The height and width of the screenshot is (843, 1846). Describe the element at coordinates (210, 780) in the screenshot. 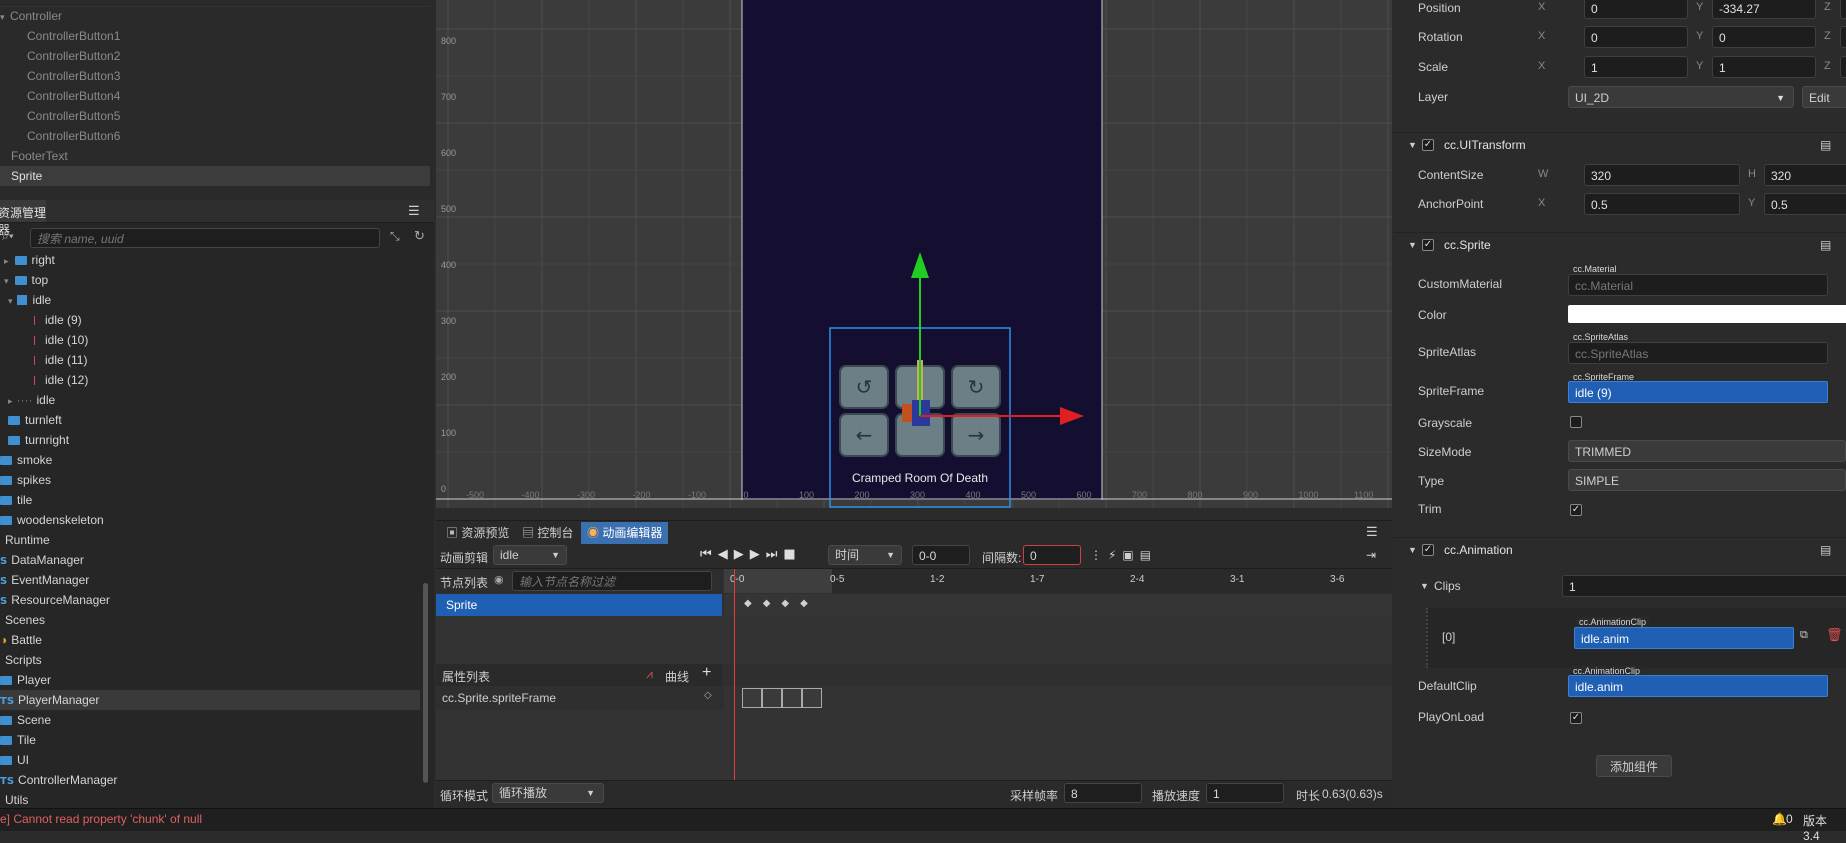

I see `asset-script-controllermanager: TS ControllerManager` at that location.